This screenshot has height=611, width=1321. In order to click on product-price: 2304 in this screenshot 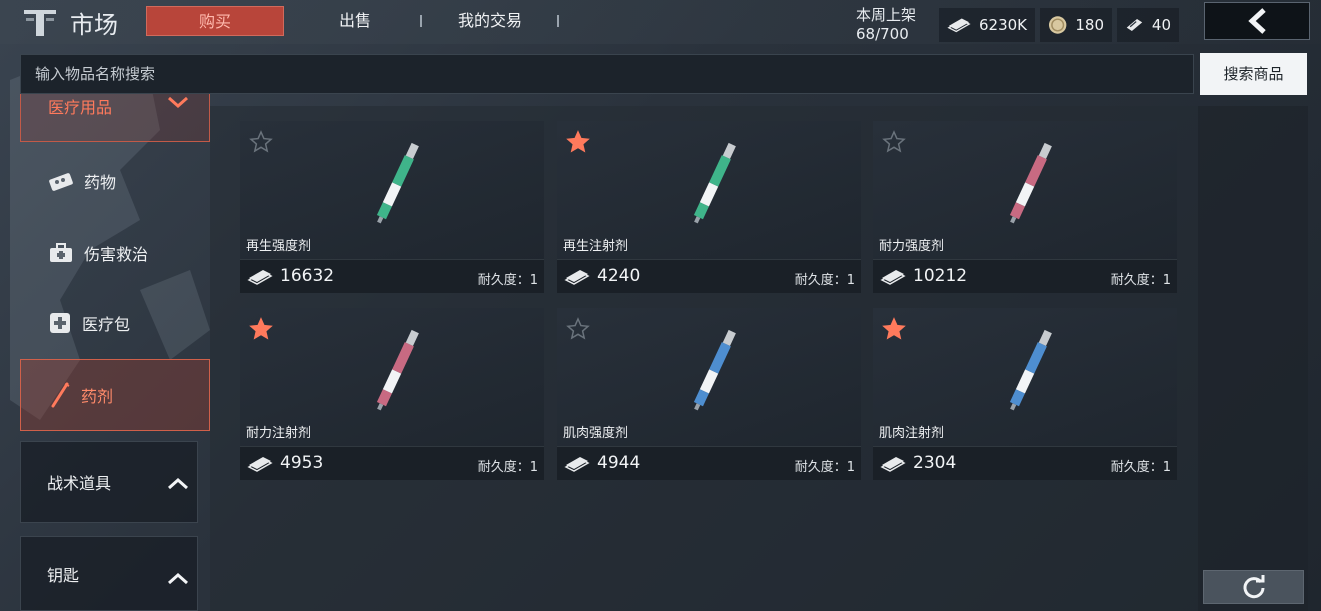, I will do `click(935, 463)`.